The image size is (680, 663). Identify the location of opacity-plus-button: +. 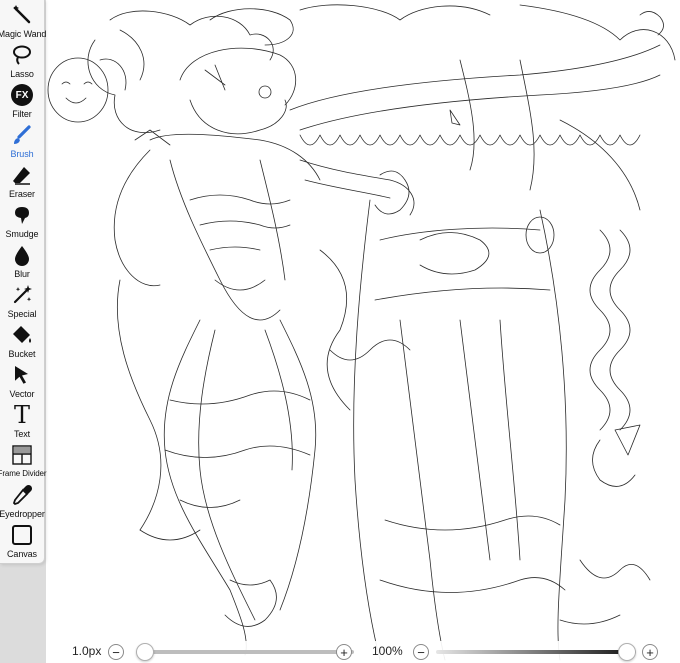
(650, 652).